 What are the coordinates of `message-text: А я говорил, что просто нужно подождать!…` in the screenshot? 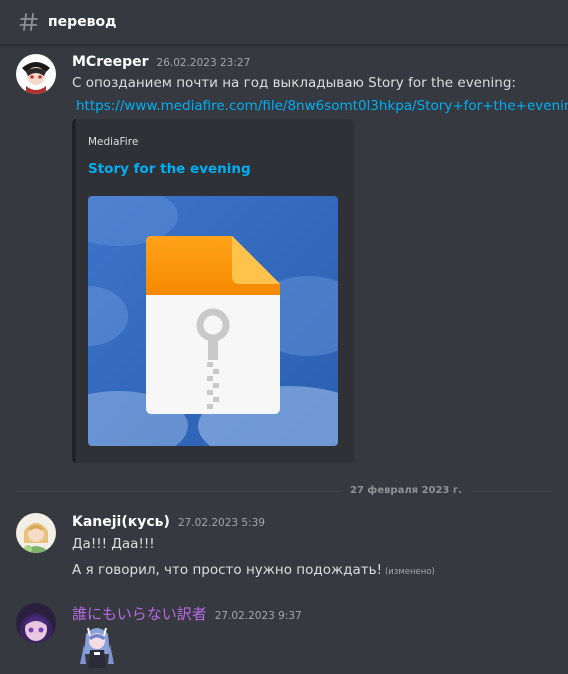 It's located at (253, 570).